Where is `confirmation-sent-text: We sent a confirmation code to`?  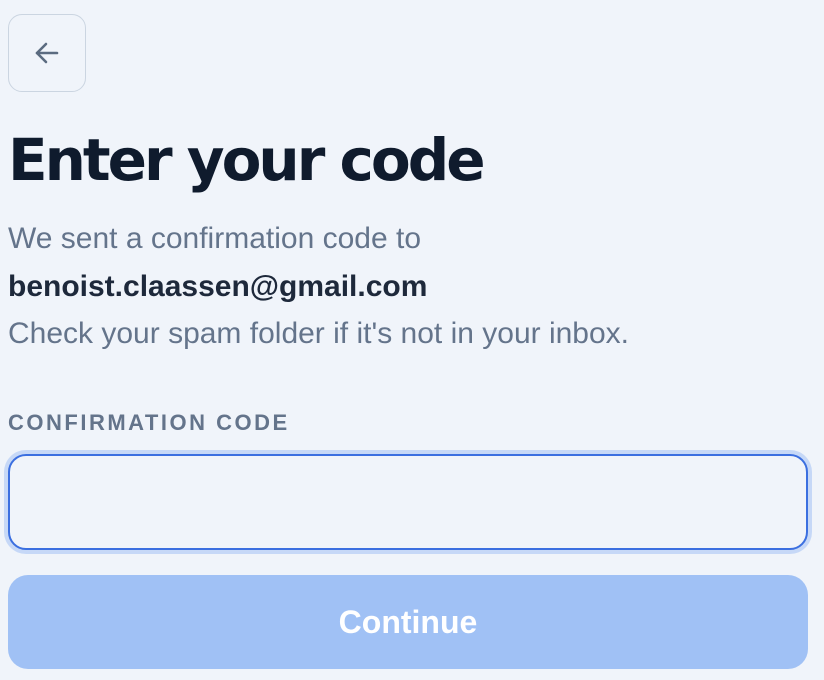 confirmation-sent-text: We sent a confirmation code to is located at coordinates (214, 238).